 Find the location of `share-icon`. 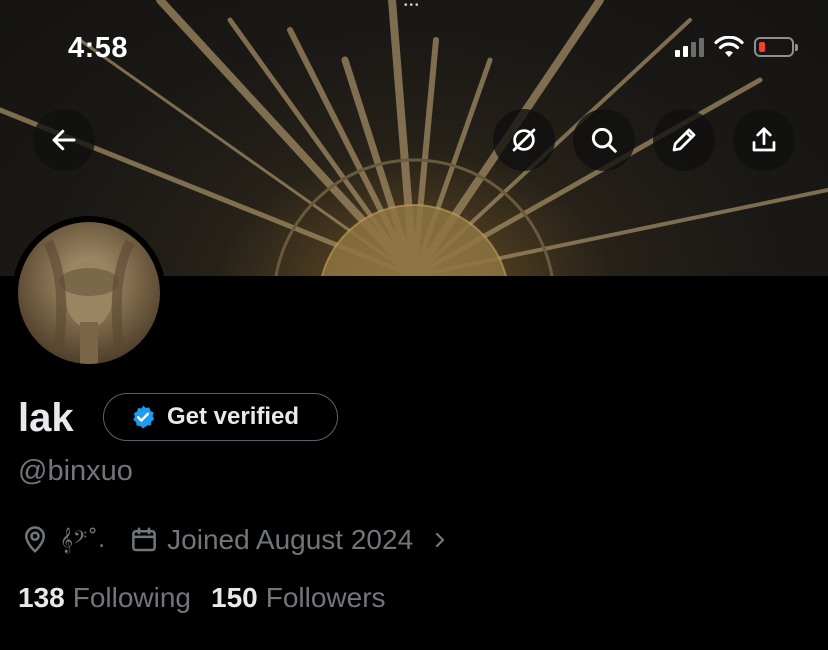

share-icon is located at coordinates (764, 139).